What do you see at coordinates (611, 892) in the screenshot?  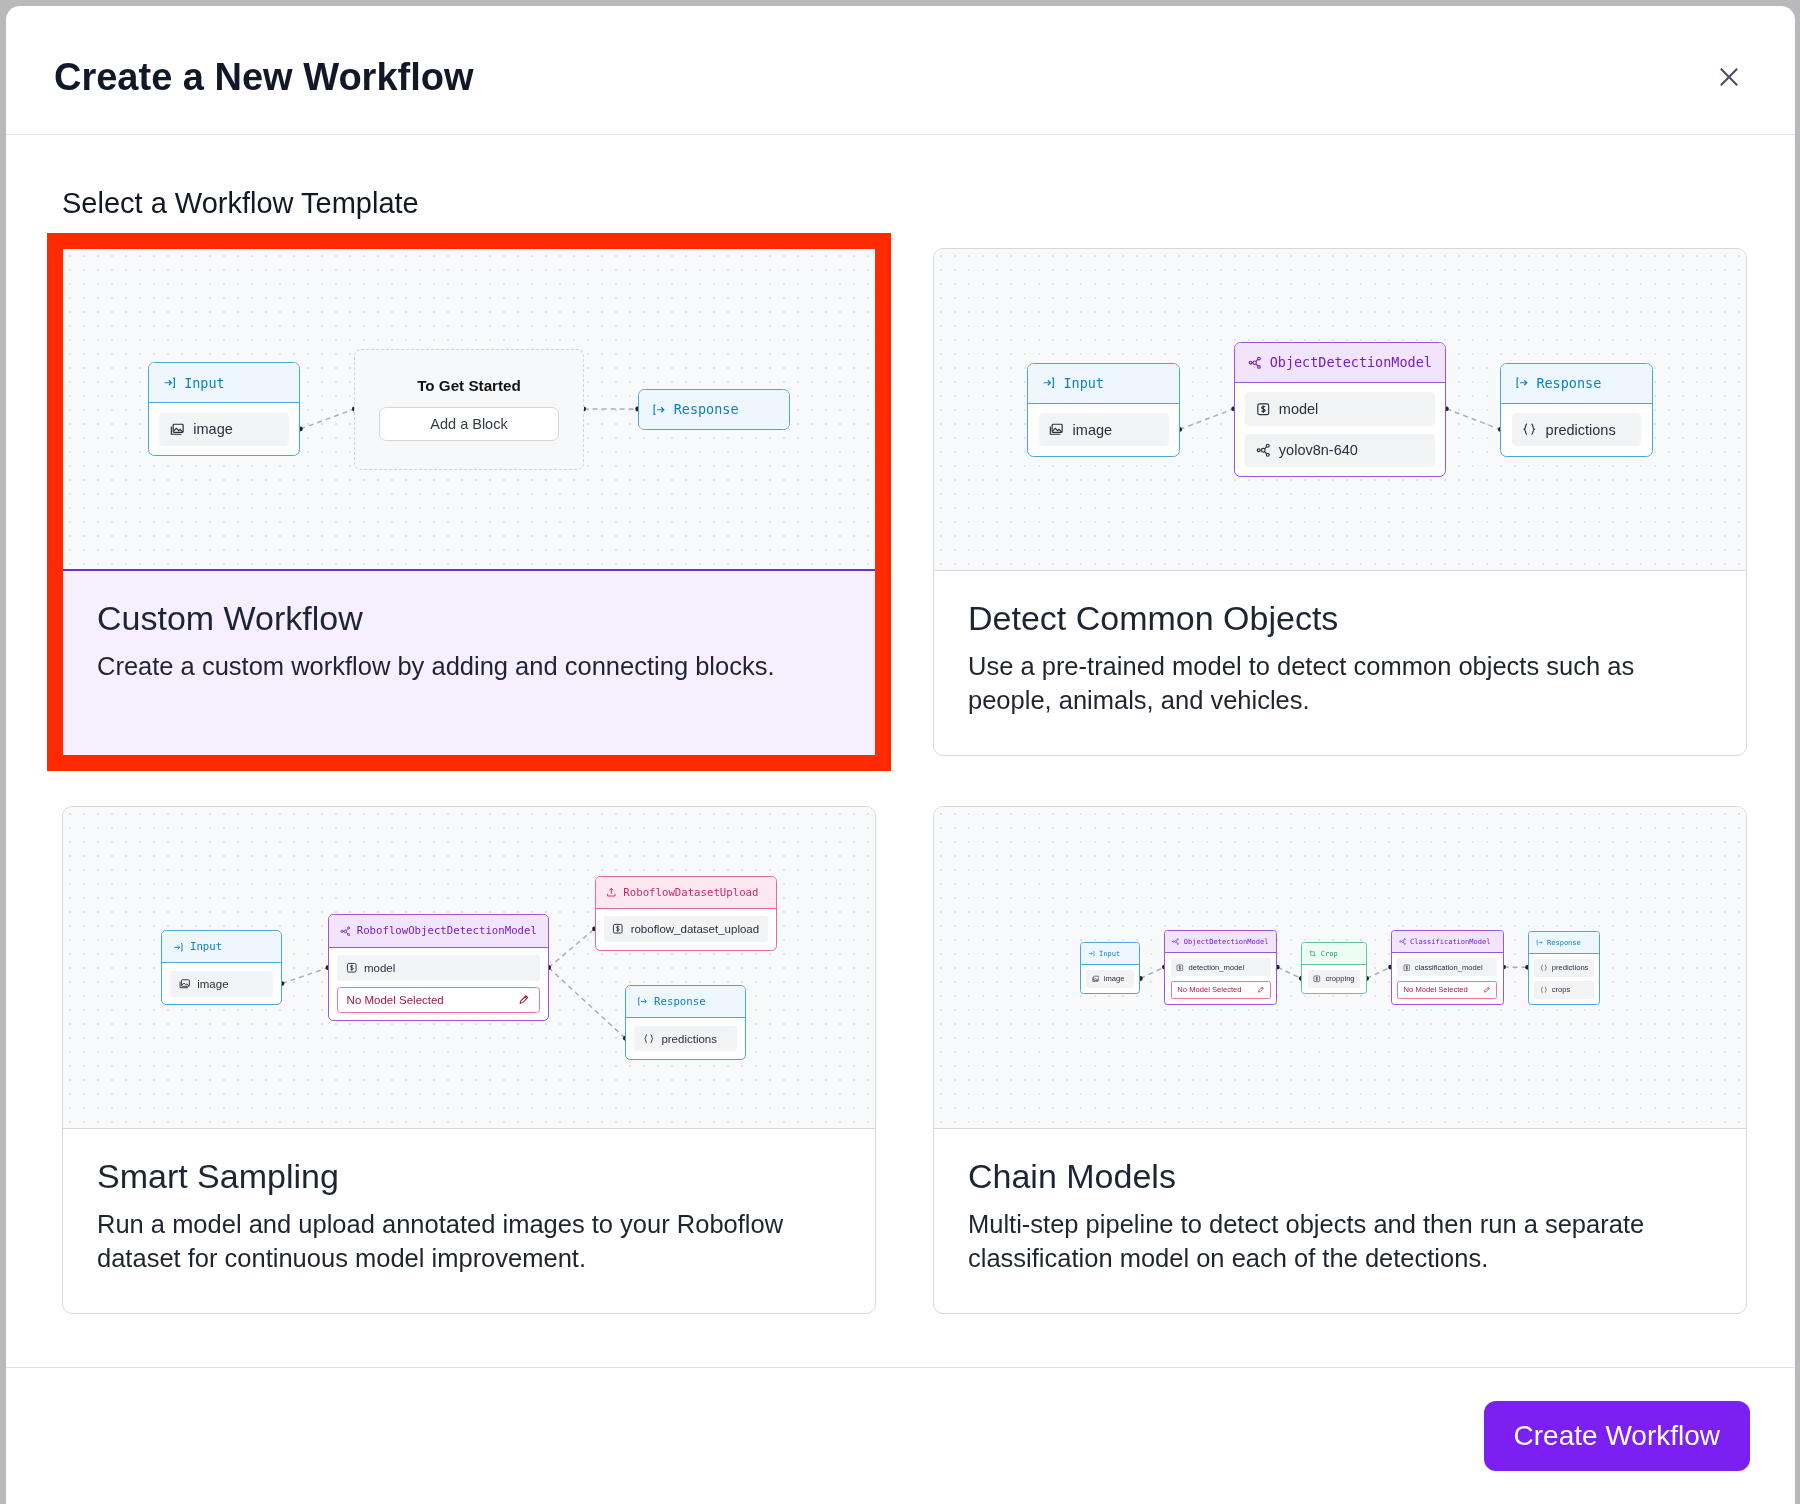 I see `upload-icon` at bounding box center [611, 892].